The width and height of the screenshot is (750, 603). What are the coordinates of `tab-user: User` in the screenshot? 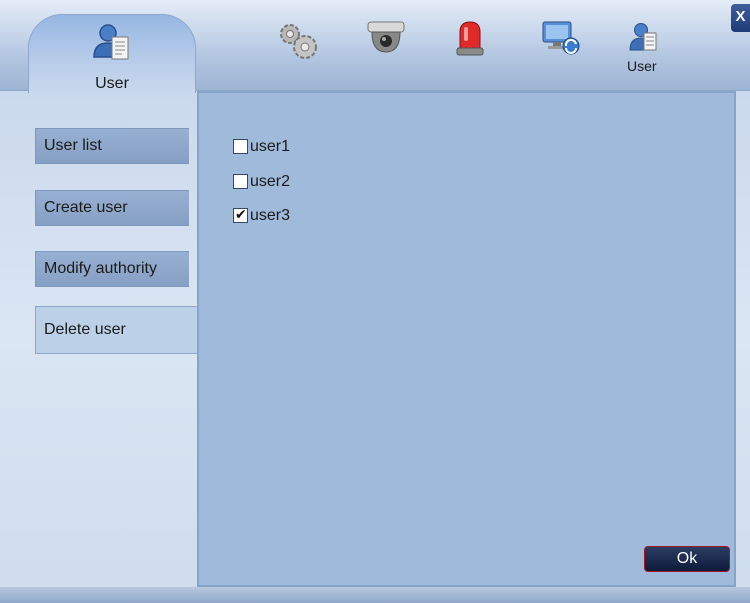 It's located at (112, 53).